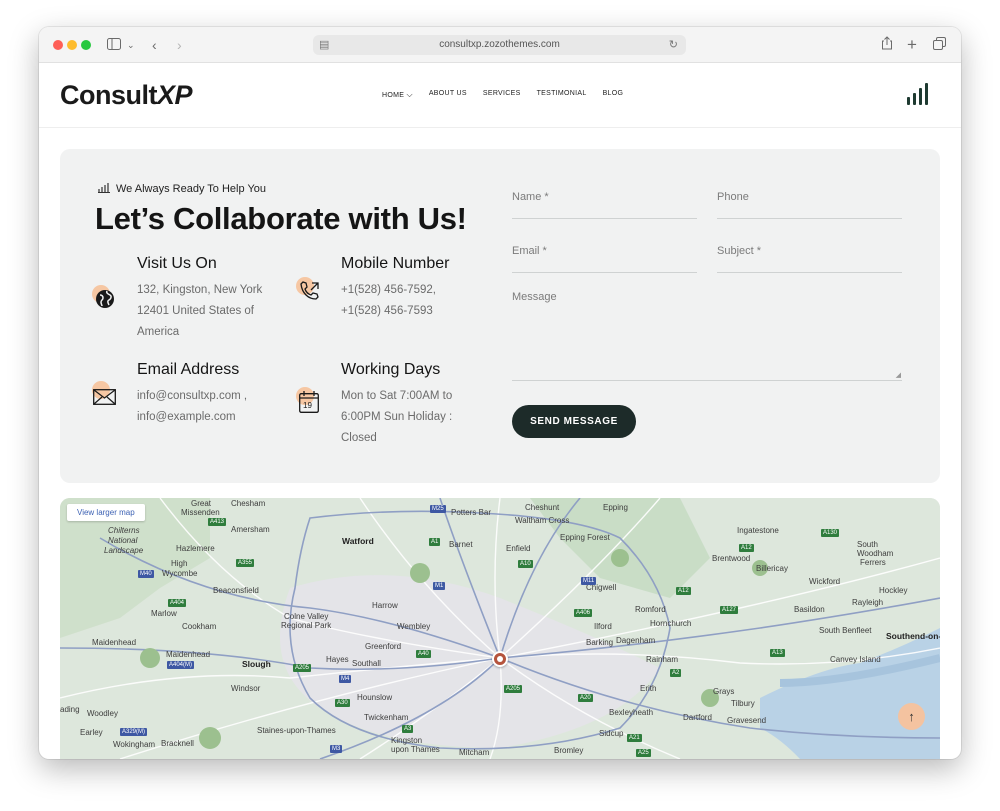 This screenshot has width=1000, height=811. What do you see at coordinates (336, 749) in the screenshot?
I see `road-label: M3` at bounding box center [336, 749].